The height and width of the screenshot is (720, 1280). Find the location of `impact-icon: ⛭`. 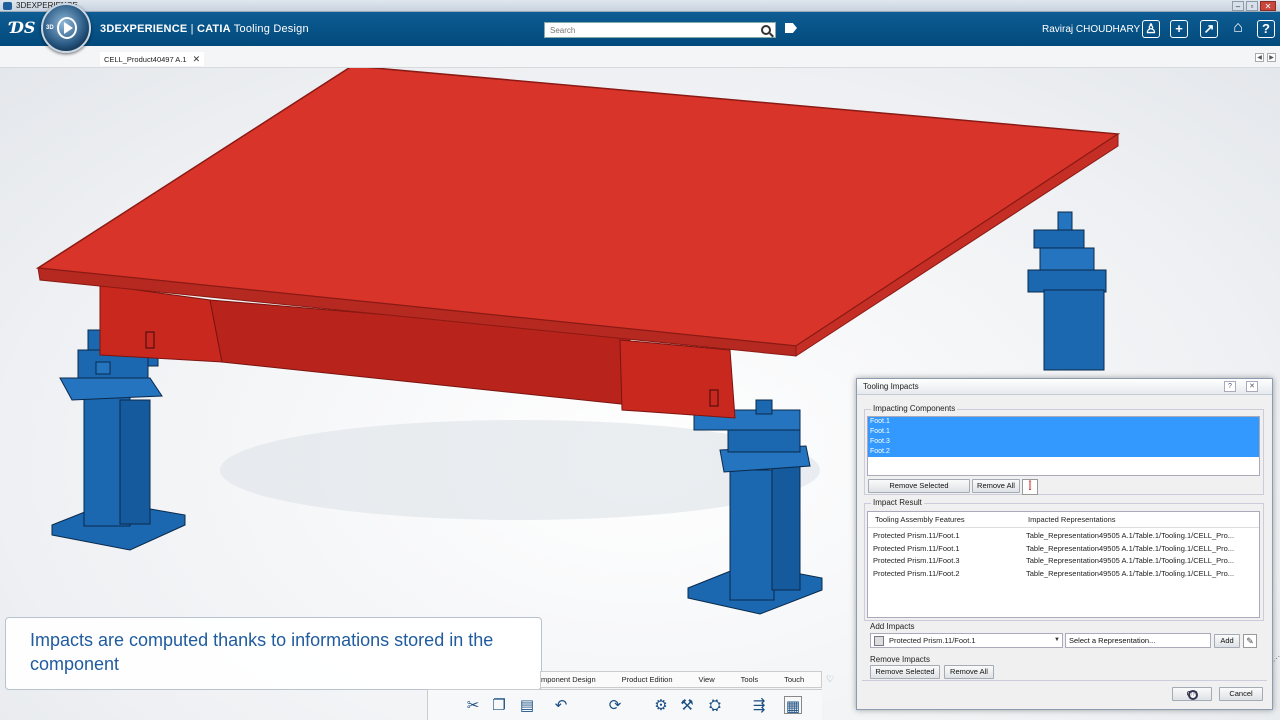

impact-icon: ⛭ is located at coordinates (715, 705).